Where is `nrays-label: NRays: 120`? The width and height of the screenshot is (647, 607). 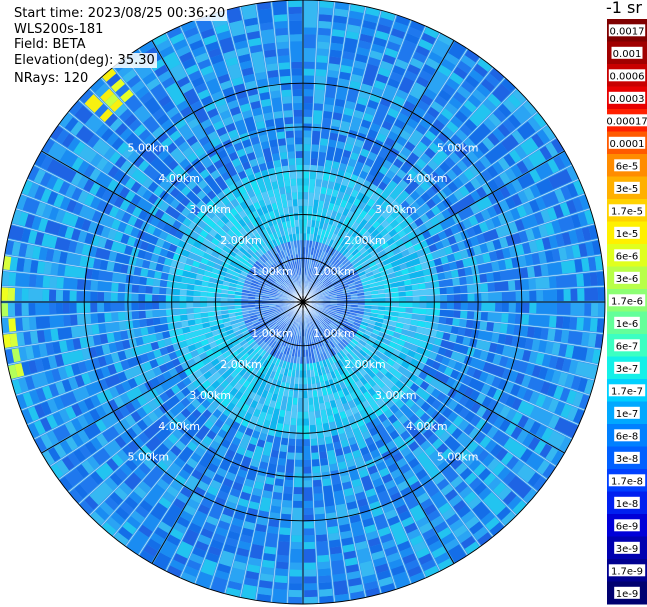 nrays-label: NRays: 120 is located at coordinates (51, 78).